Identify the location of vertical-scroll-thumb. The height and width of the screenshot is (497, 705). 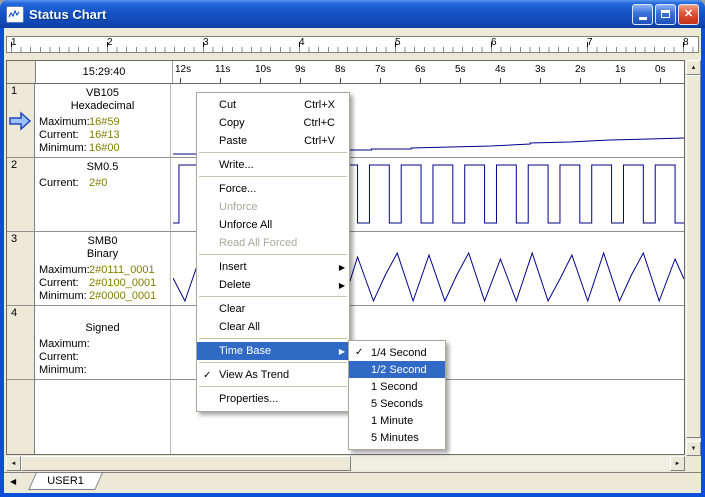
(693, 256).